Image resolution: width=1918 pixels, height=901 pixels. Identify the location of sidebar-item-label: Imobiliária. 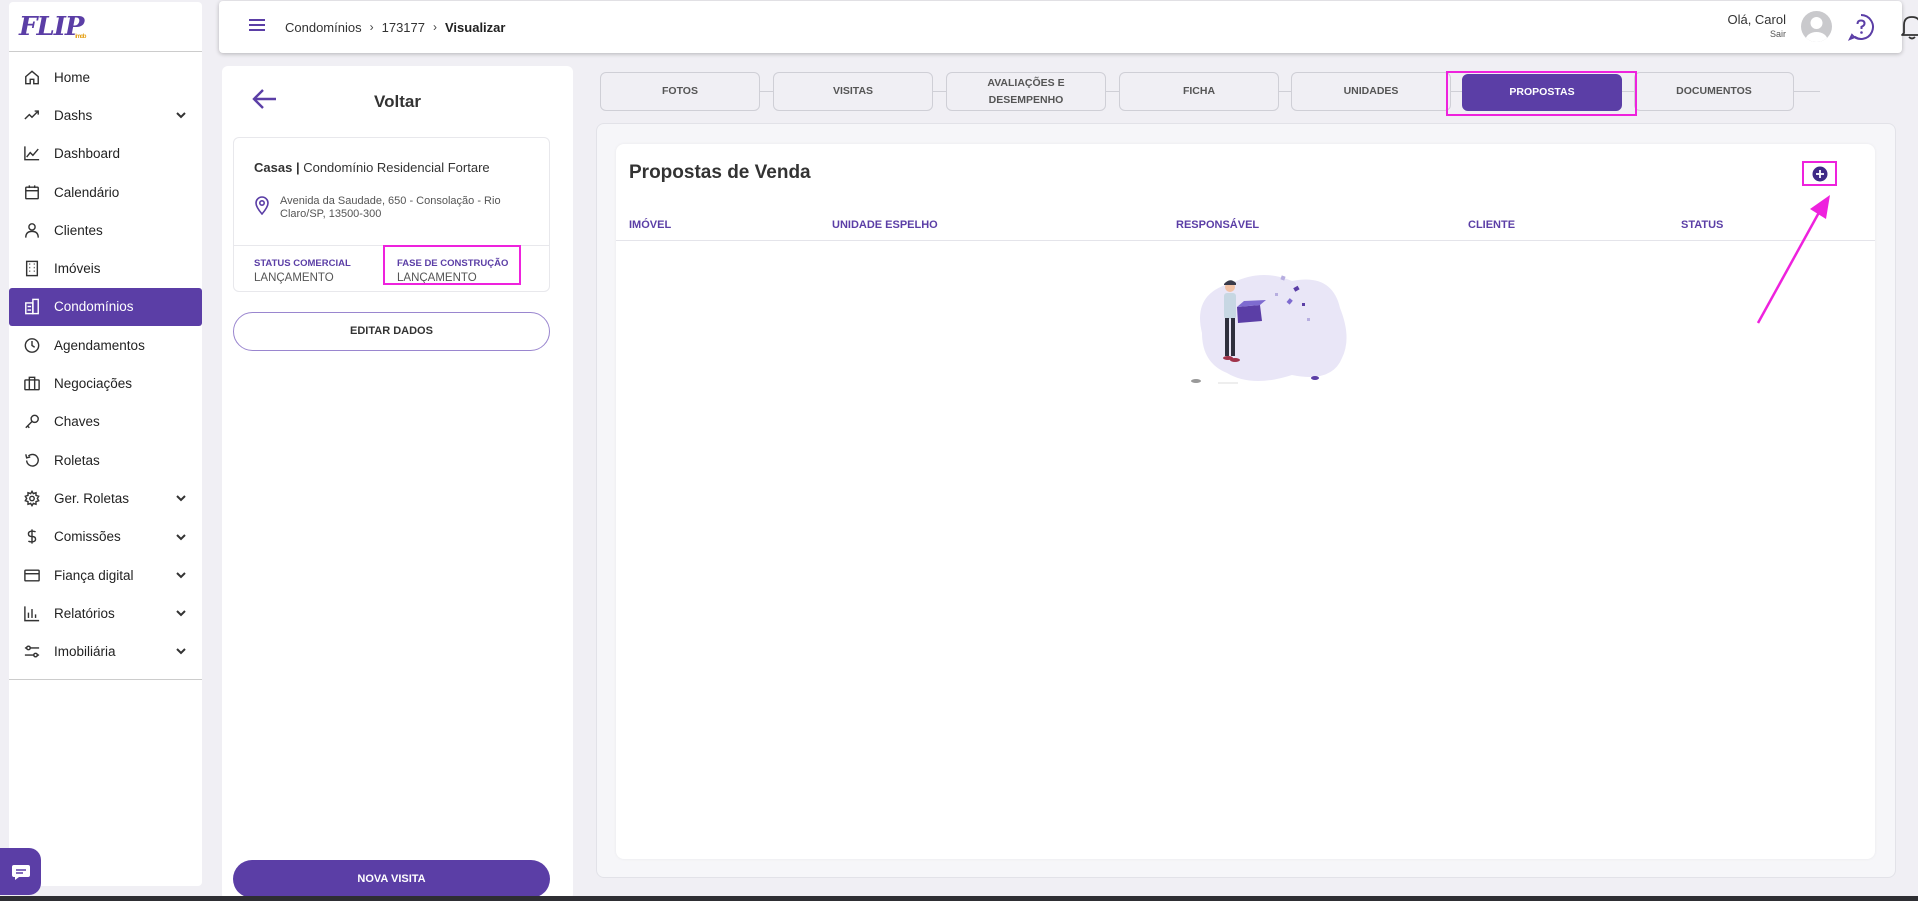
(85, 652).